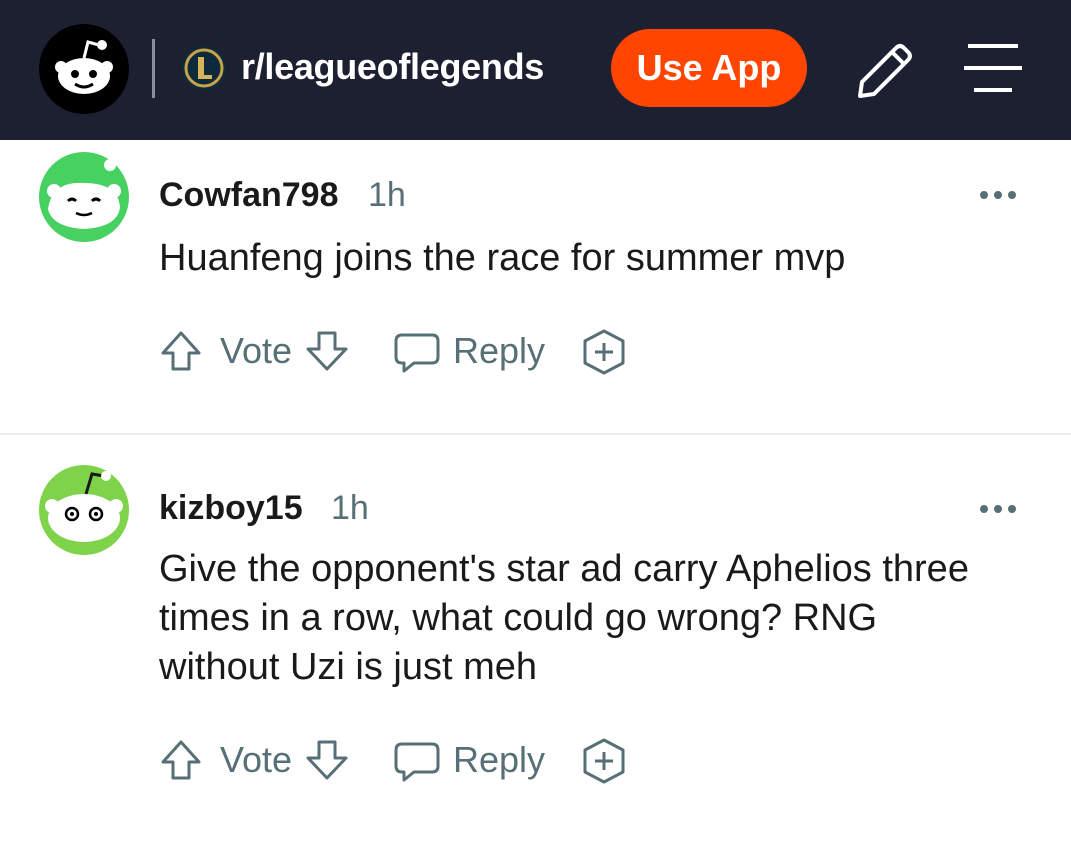  What do you see at coordinates (502, 258) in the screenshot?
I see `comment-body: Huanfeng joins the race for summer mvp` at bounding box center [502, 258].